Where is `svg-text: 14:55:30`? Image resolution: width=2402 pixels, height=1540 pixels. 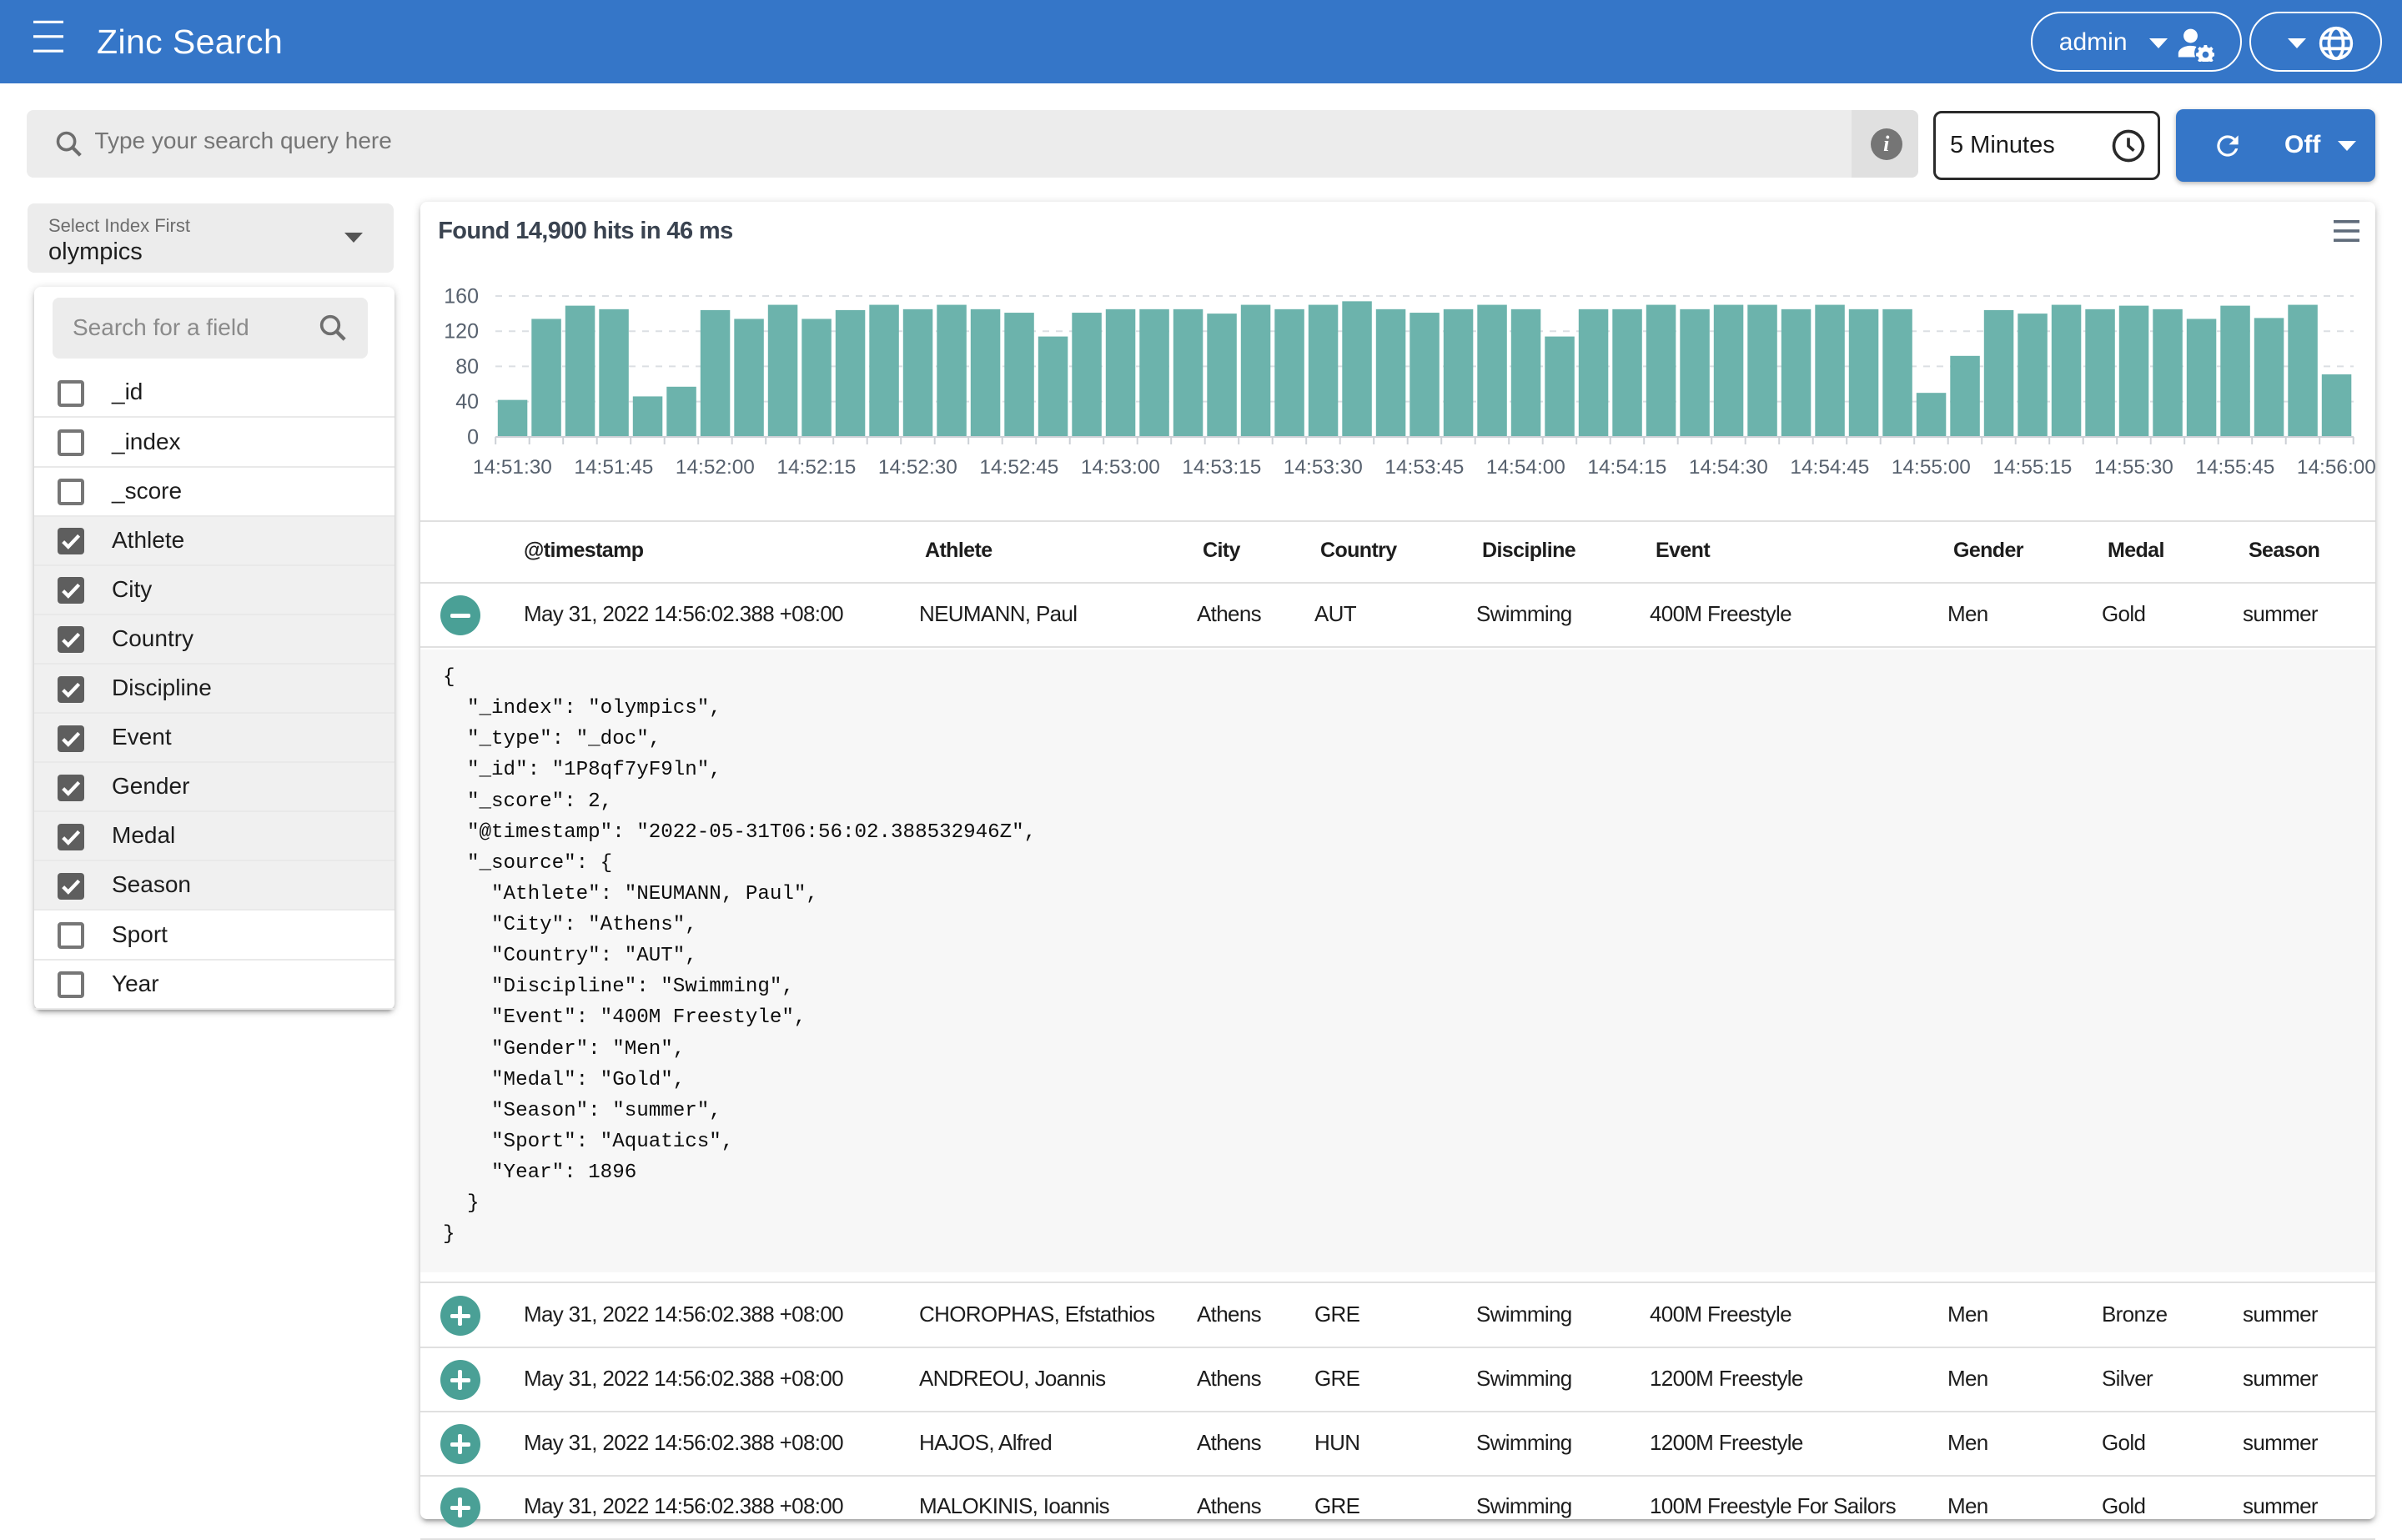 svg-text: 14:55:30 is located at coordinates (2133, 467).